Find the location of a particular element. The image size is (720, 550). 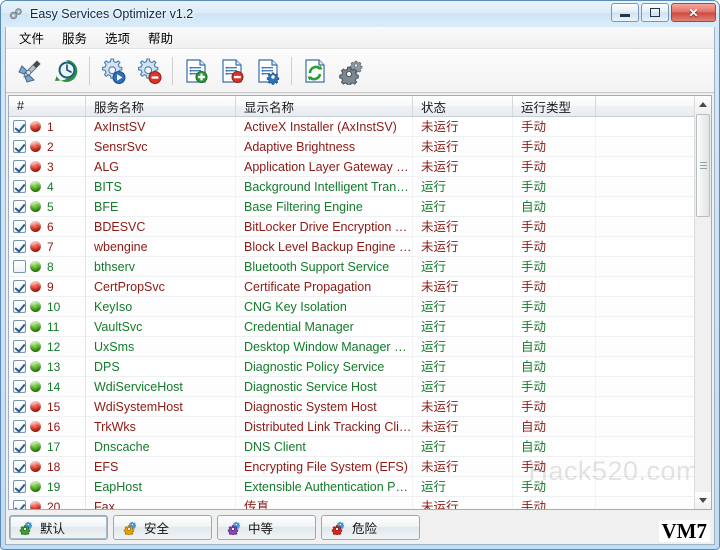

close-button: ✕ is located at coordinates (693, 12).